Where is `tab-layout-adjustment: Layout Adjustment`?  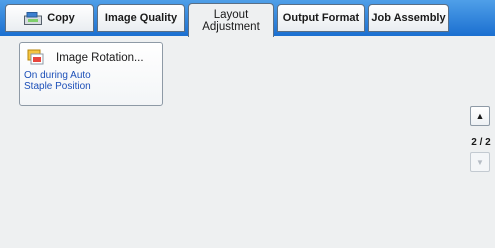 tab-layout-adjustment: Layout Adjustment is located at coordinates (231, 20).